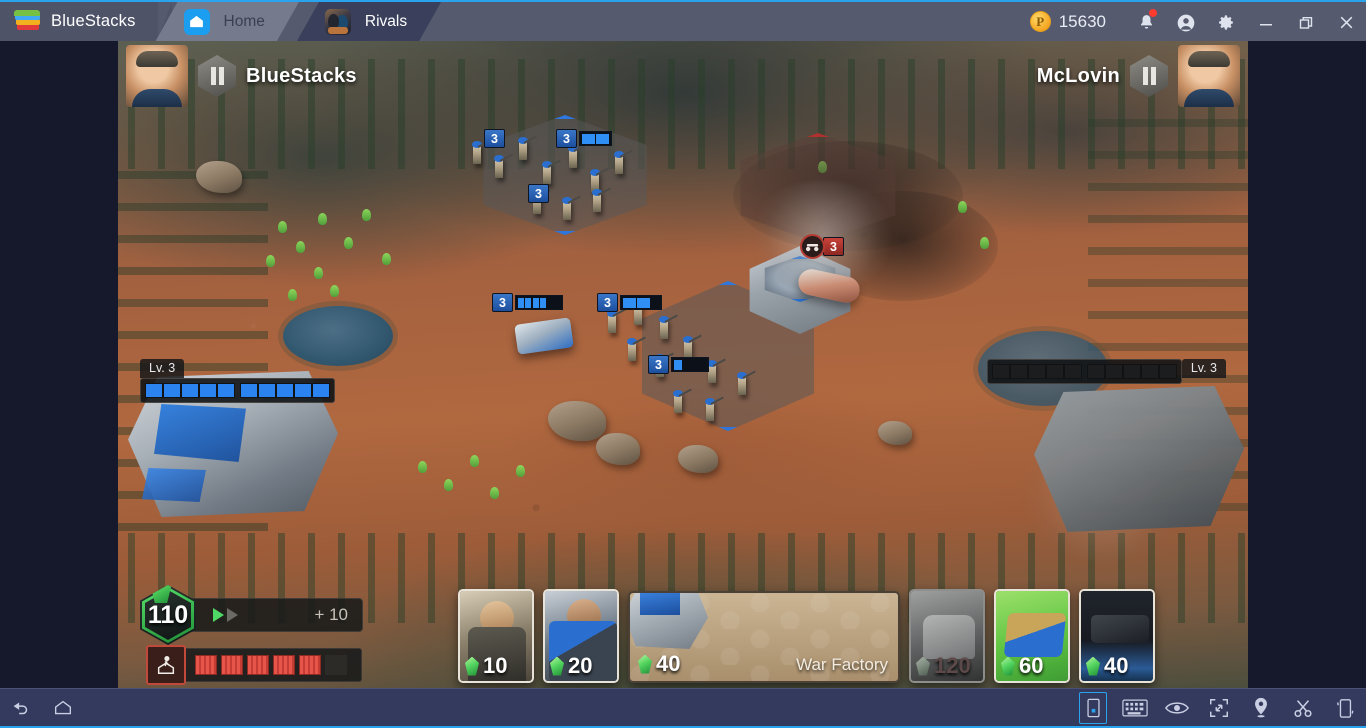 Image resolution: width=1366 pixels, height=728 pixels. What do you see at coordinates (842, 664) in the screenshot?
I see `card-label: War Factory` at bounding box center [842, 664].